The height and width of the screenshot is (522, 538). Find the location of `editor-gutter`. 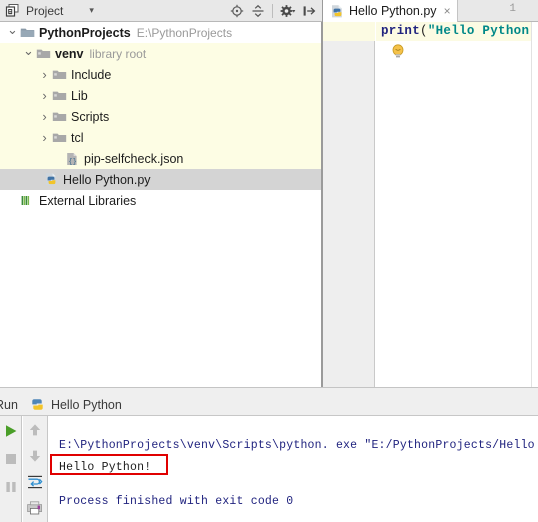

editor-gutter is located at coordinates (349, 204).